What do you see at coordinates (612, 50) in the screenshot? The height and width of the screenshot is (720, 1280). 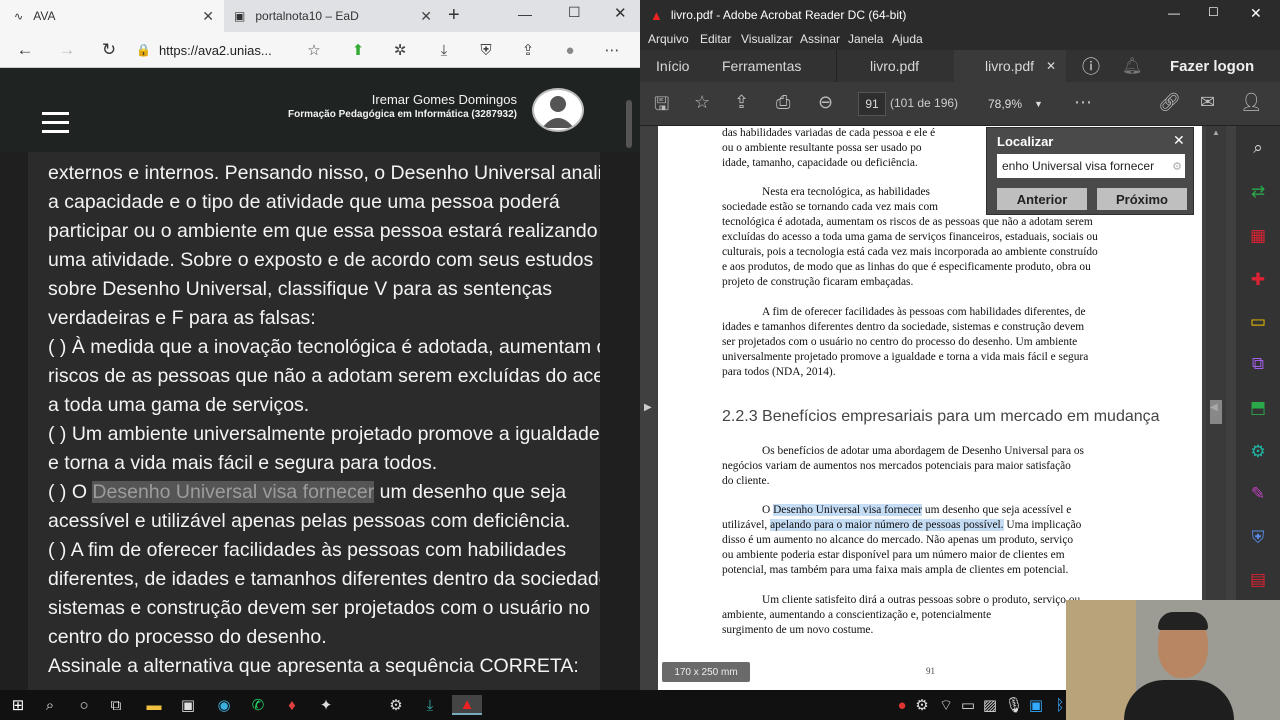 I see `more-icon: ⋯` at bounding box center [612, 50].